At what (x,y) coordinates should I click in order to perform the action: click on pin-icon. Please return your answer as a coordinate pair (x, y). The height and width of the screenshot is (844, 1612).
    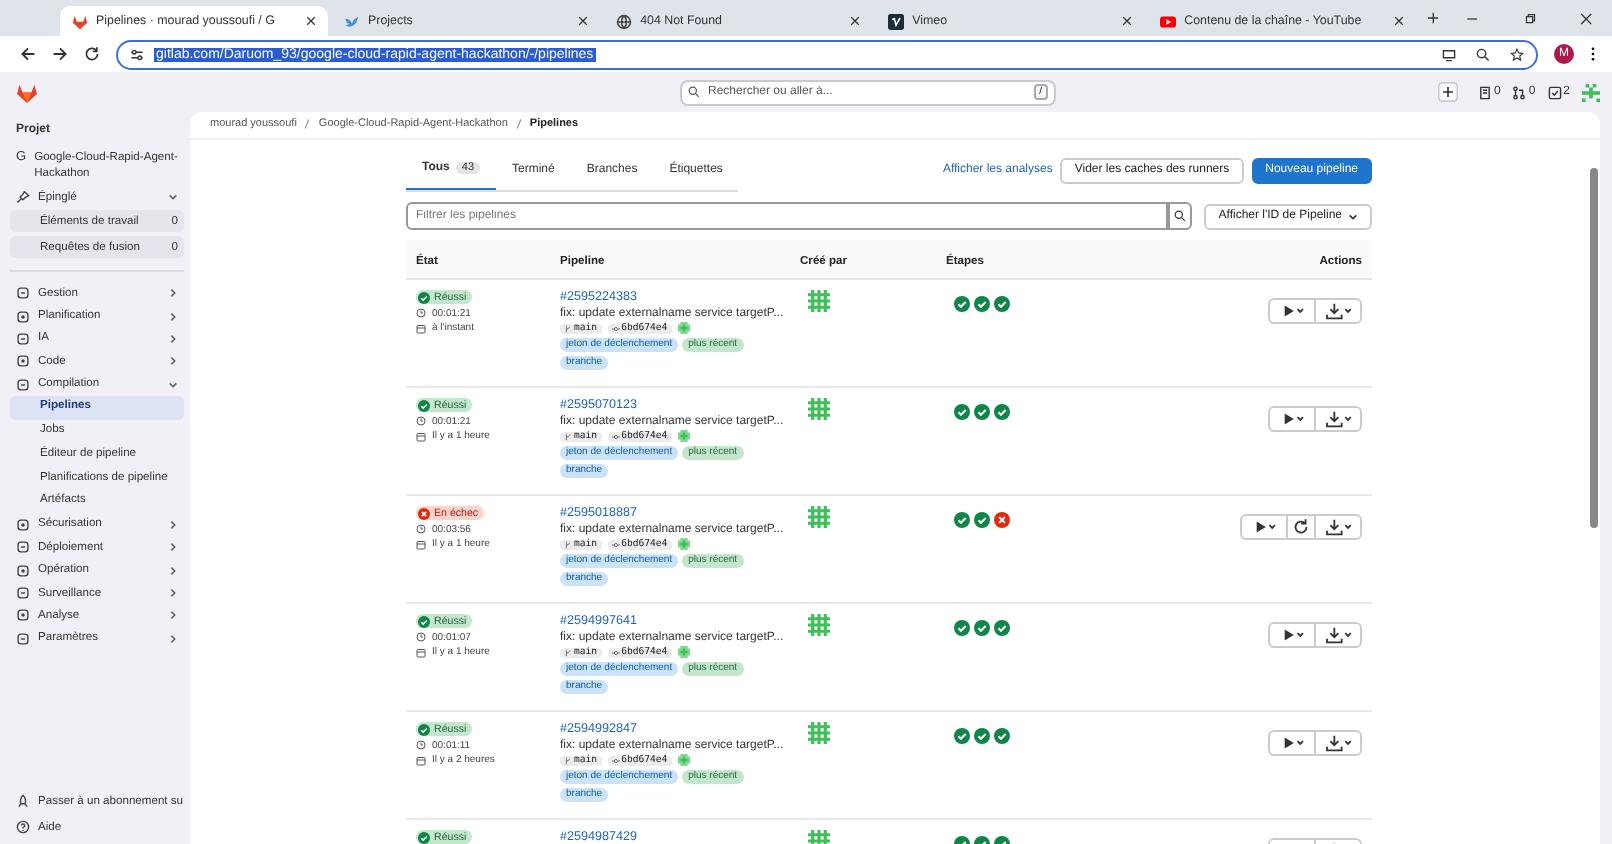
    Looking at the image, I should click on (23, 197).